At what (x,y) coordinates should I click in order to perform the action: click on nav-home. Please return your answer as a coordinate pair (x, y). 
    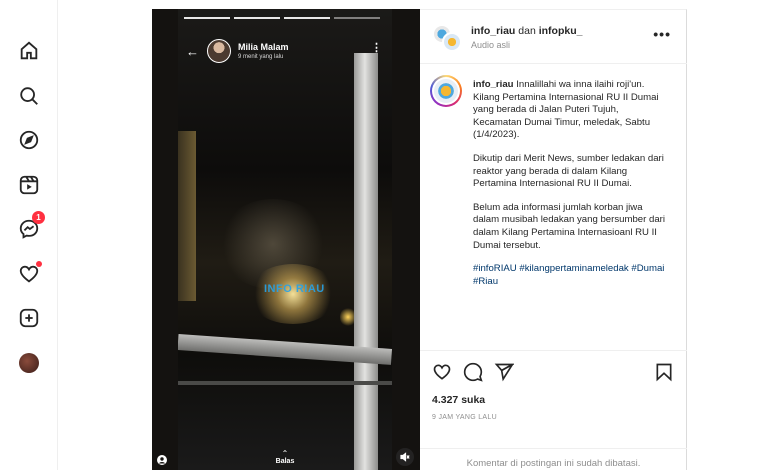
    Looking at the image, I should click on (29, 51).